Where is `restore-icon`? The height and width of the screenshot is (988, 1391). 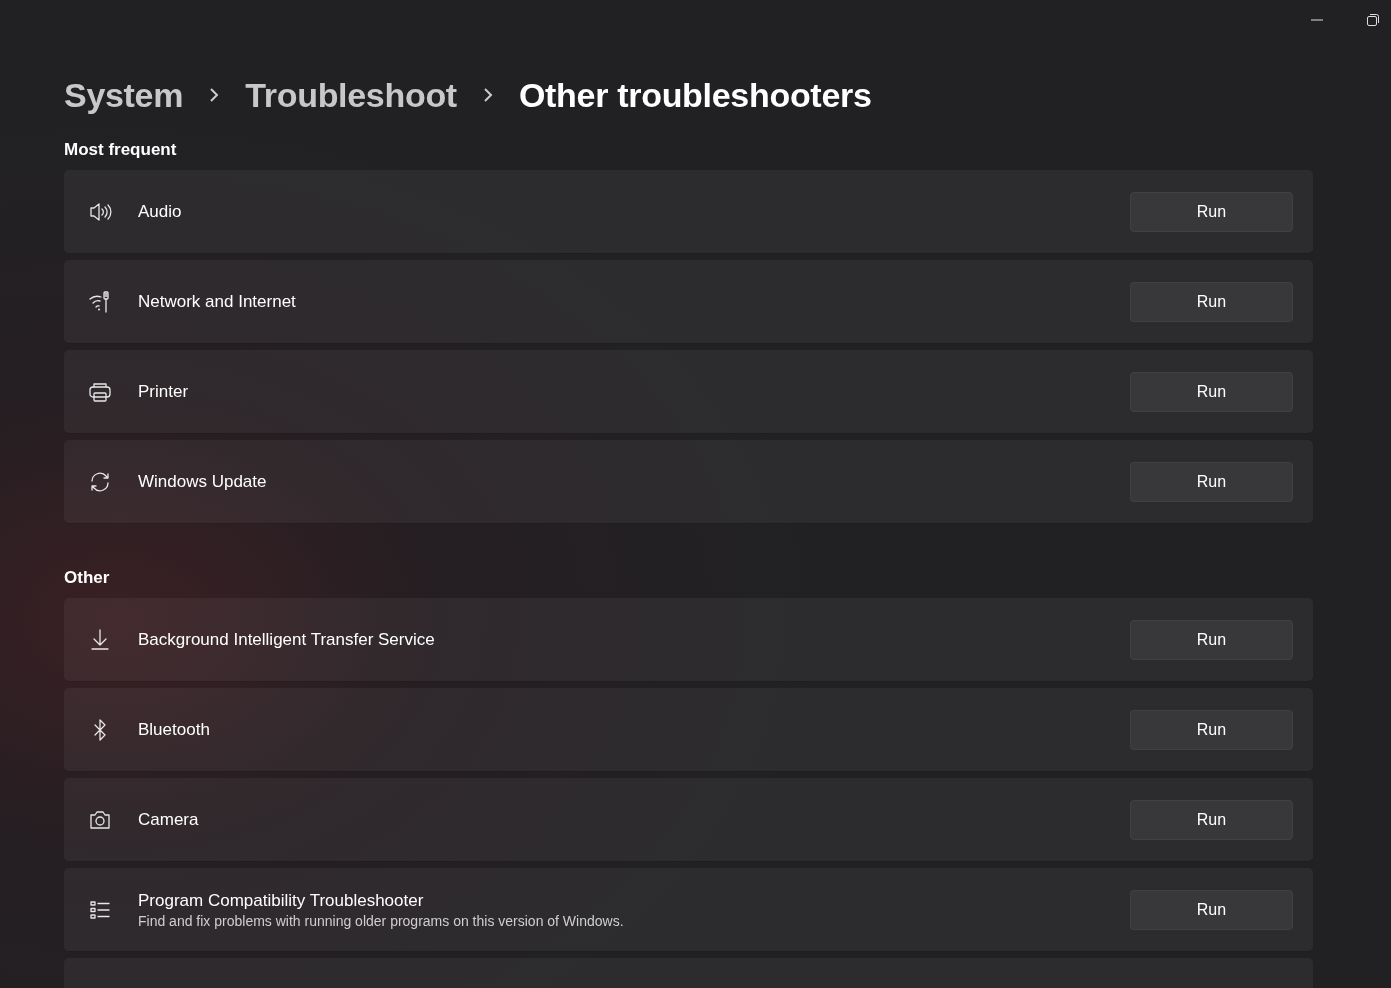 restore-icon is located at coordinates (1373, 20).